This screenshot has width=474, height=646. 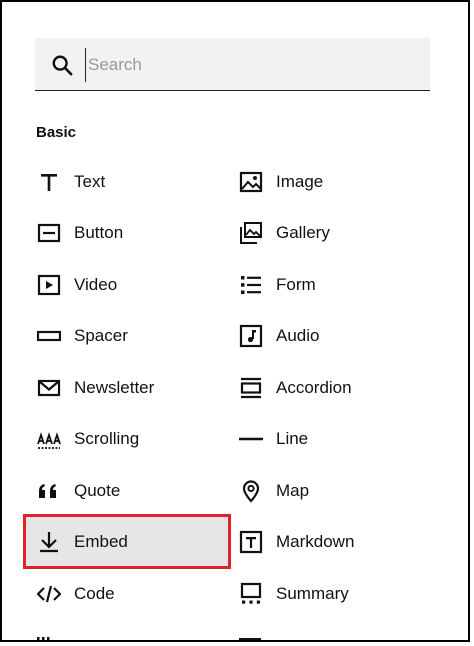 What do you see at coordinates (49, 542) in the screenshot?
I see `download-icon` at bounding box center [49, 542].